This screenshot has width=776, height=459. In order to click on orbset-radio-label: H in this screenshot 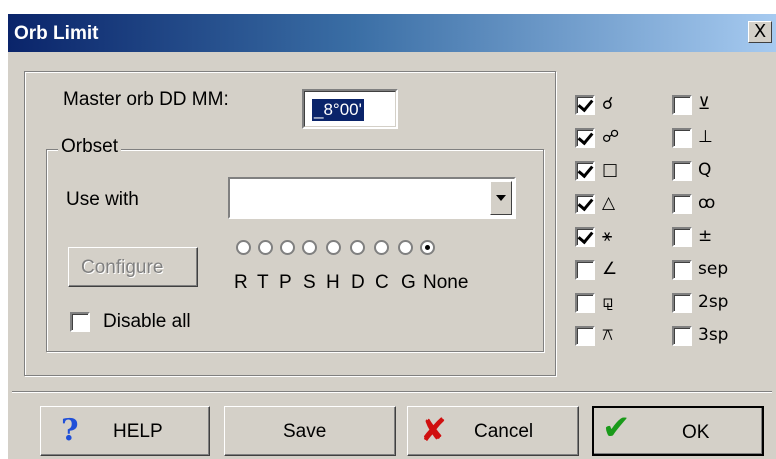, I will do `click(333, 282)`.